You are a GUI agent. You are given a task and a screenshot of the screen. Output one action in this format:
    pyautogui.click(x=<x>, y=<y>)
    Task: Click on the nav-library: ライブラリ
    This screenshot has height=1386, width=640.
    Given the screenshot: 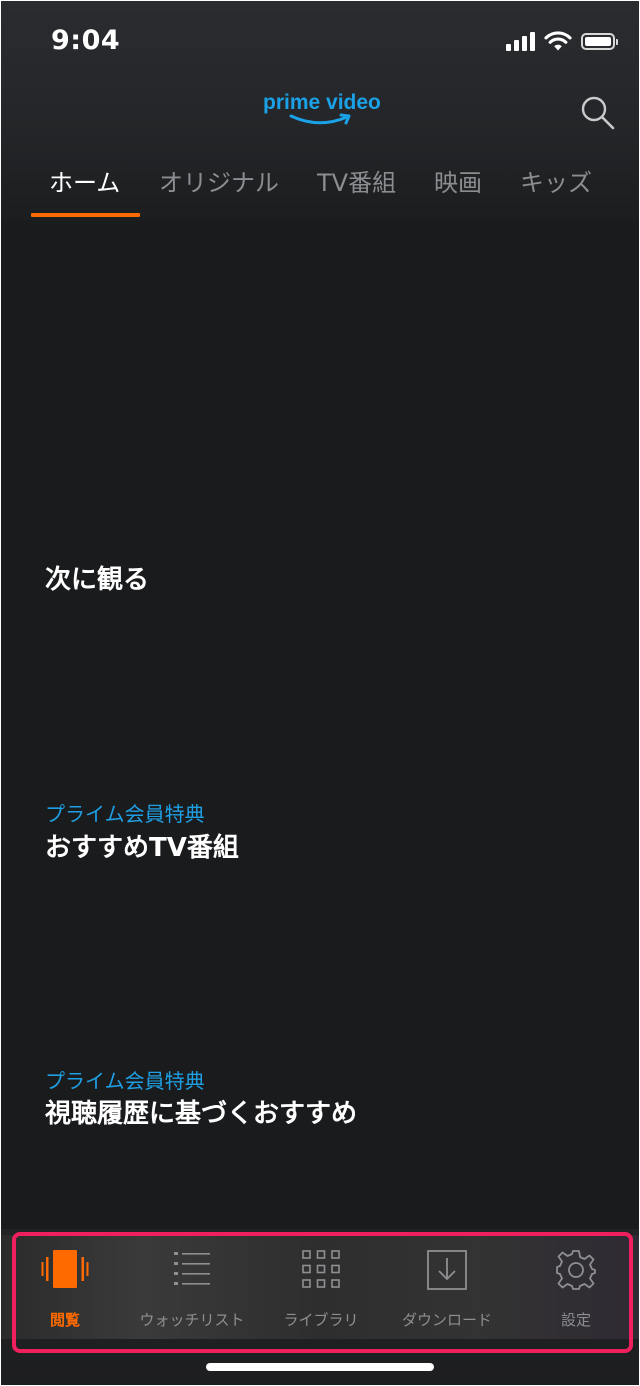 What is the action you would take?
    pyautogui.click(x=321, y=1287)
    